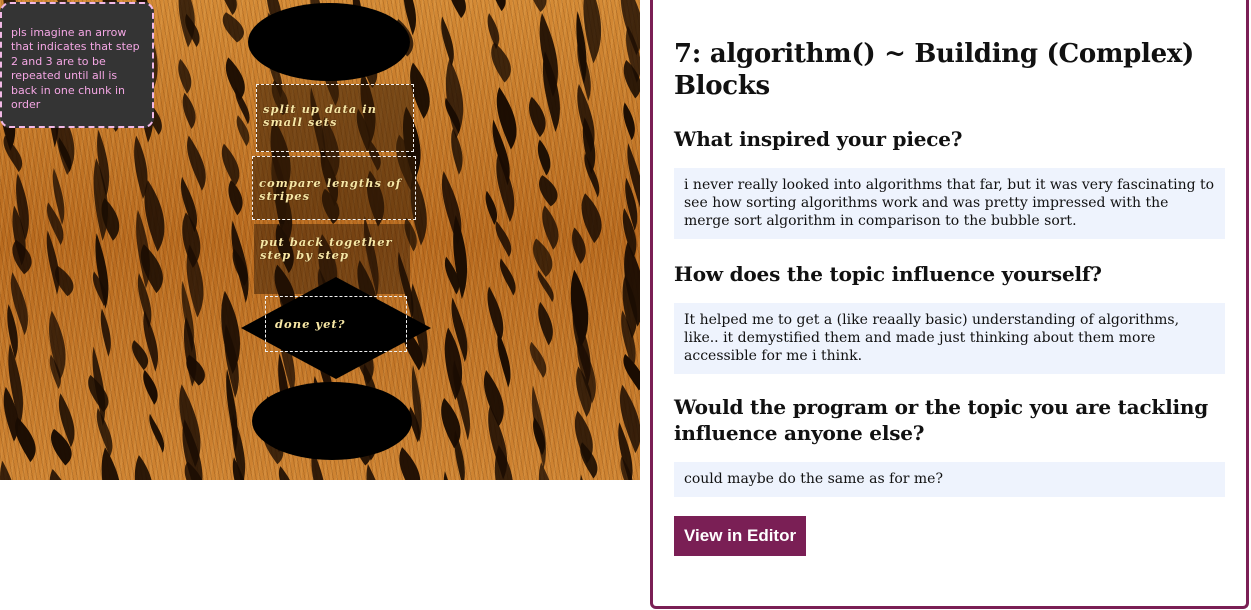 Image resolution: width=1251 pixels, height=610 pixels. I want to click on flowchart-end-ellipse, so click(332, 421).